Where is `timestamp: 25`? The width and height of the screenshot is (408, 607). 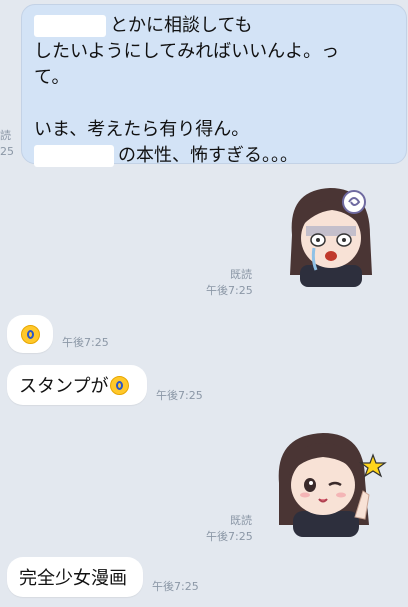
timestamp: 25 is located at coordinates (7, 151).